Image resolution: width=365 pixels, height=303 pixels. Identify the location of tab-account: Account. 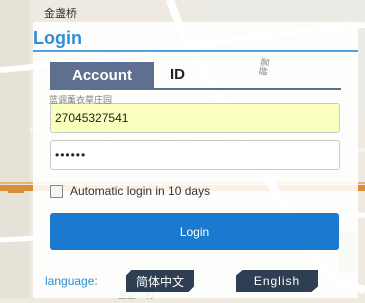
(102, 75).